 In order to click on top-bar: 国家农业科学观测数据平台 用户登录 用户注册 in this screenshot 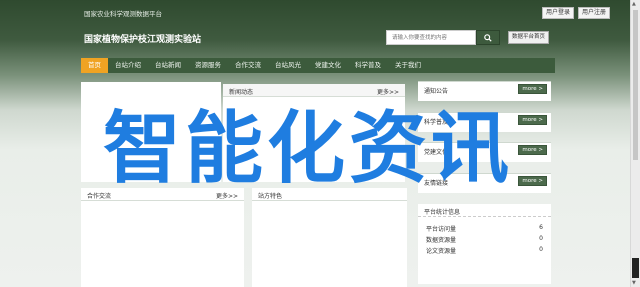, I will do `click(315, 11)`.